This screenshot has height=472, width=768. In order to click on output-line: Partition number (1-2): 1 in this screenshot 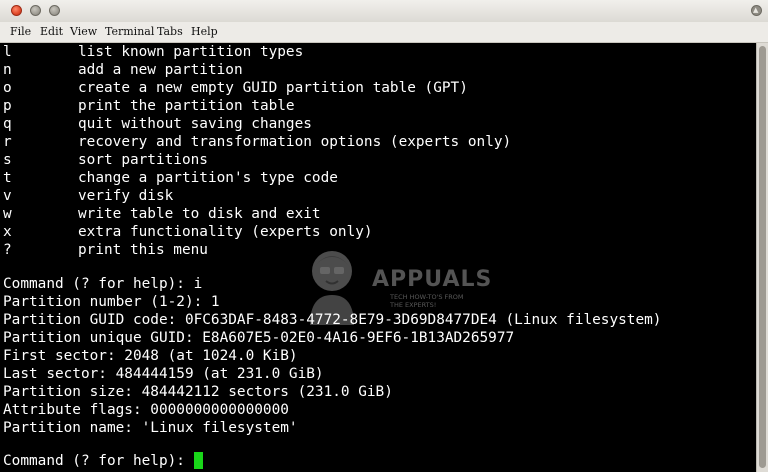, I will do `click(111, 302)`.